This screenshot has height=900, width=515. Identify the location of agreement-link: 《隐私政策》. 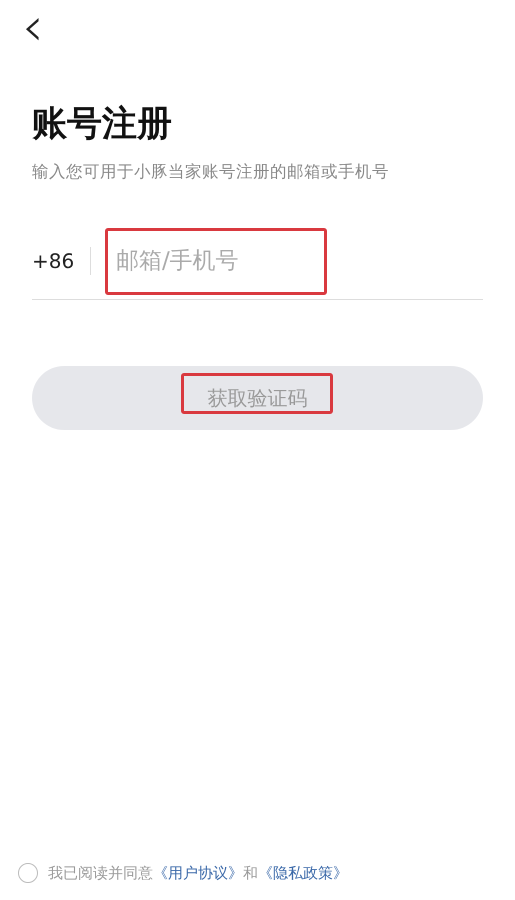
(303, 873).